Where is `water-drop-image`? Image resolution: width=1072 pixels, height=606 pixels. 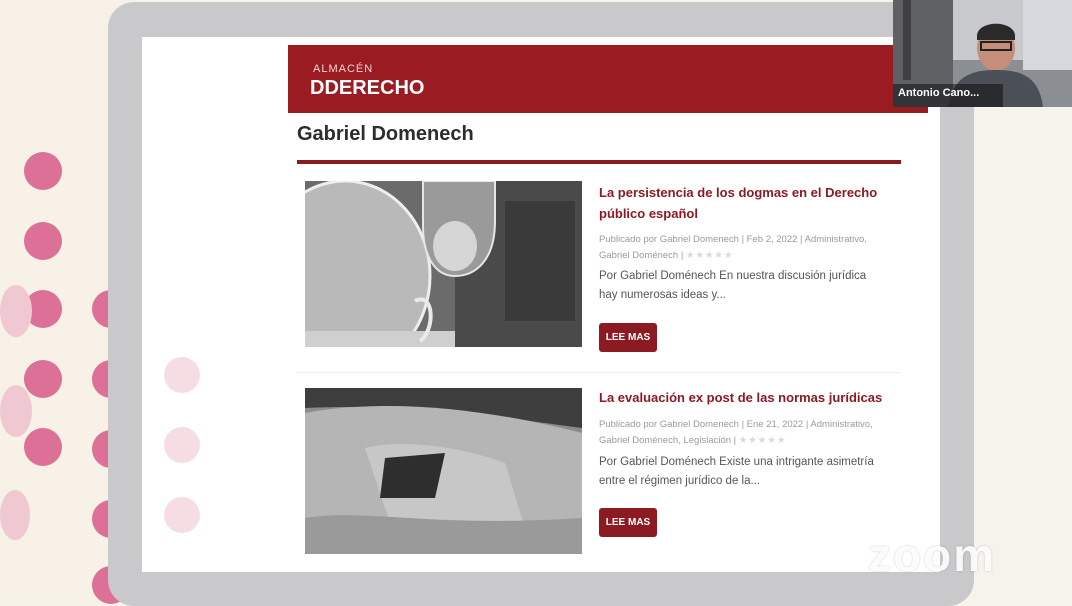 water-drop-image is located at coordinates (443, 264).